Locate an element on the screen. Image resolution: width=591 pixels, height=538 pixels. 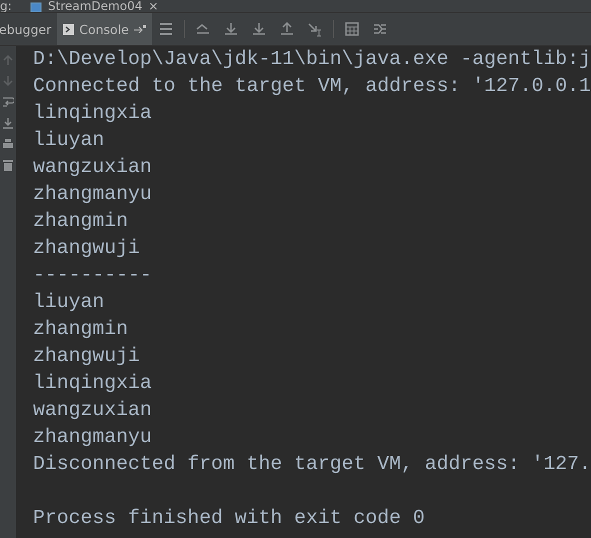
trash-icon is located at coordinates (8, 165).